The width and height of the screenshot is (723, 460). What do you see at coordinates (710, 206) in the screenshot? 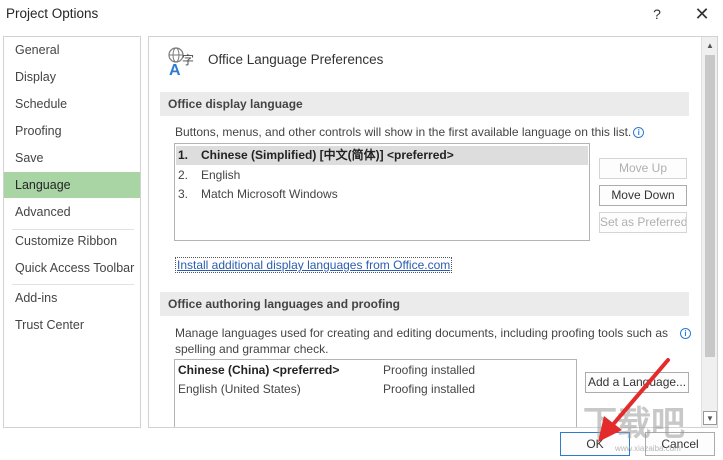
I see `scroll-thumb` at bounding box center [710, 206].